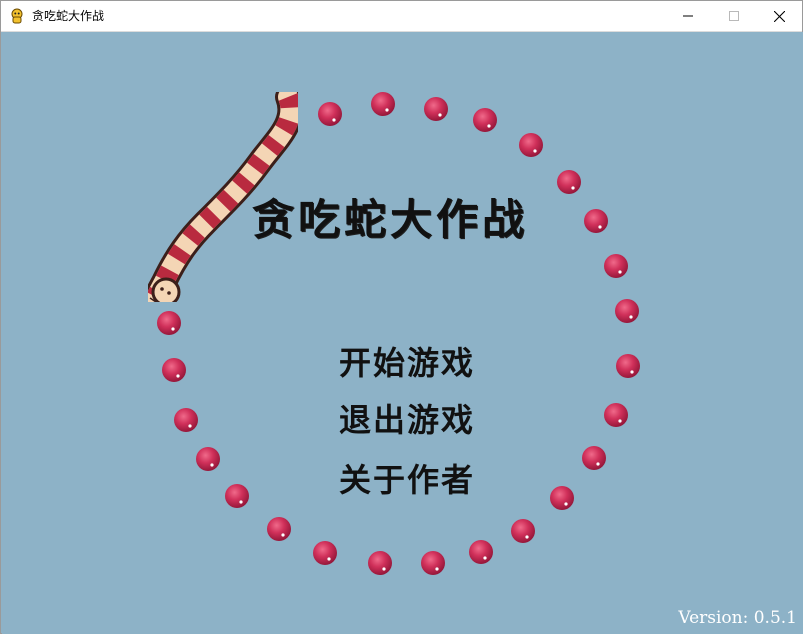  What do you see at coordinates (407, 363) in the screenshot?
I see `start-game-button: 开始游戏` at bounding box center [407, 363].